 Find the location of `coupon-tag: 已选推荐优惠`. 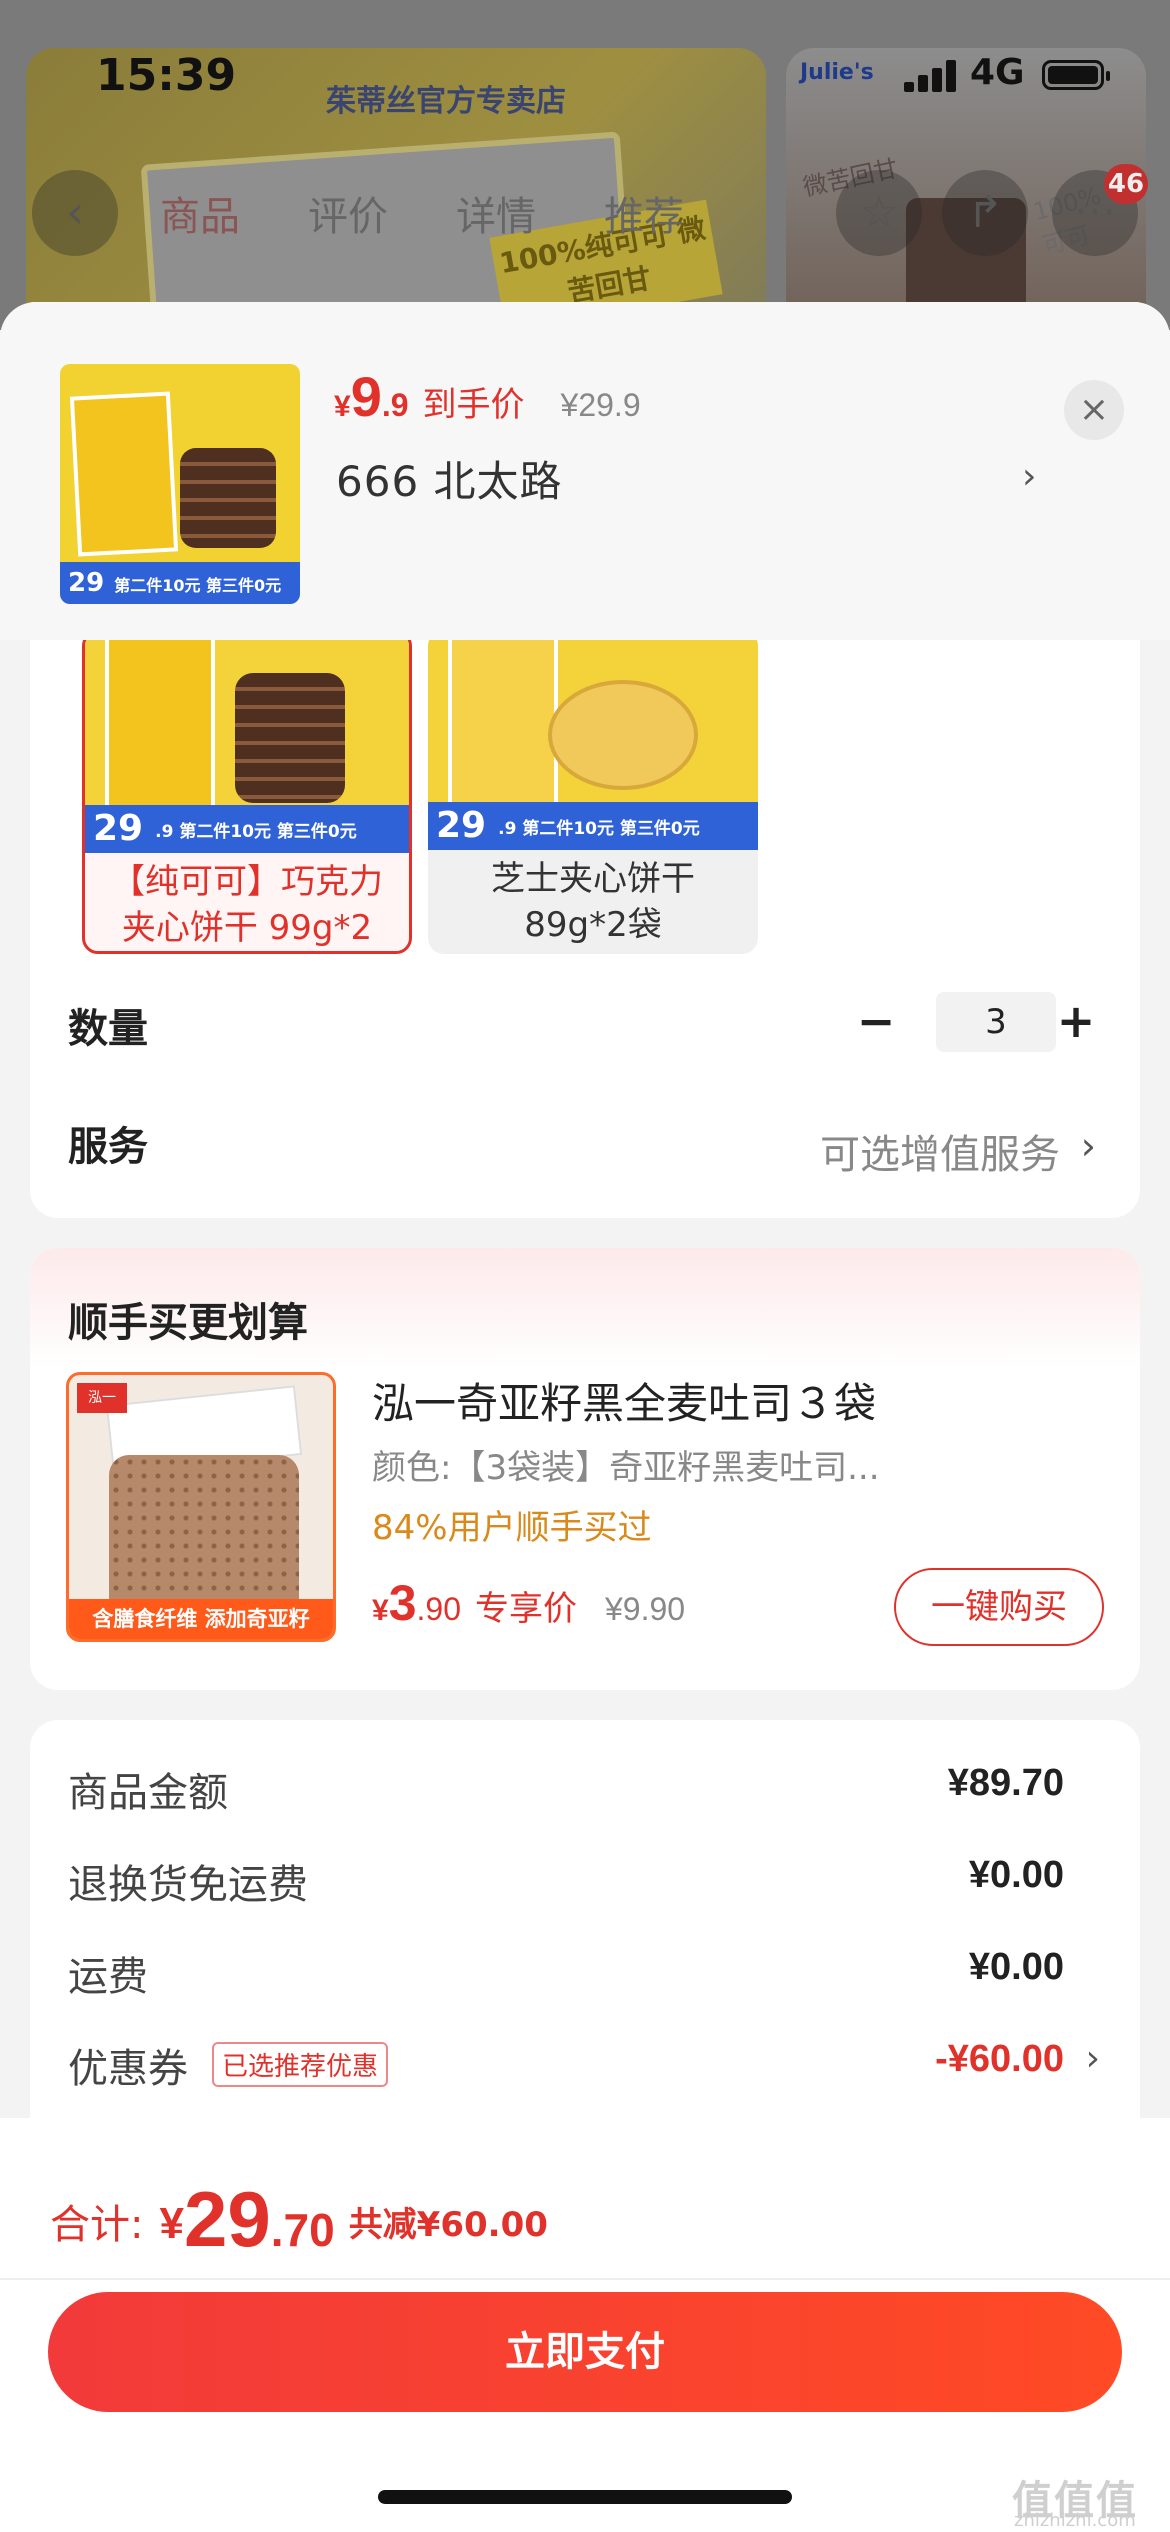

coupon-tag: 已选推荐优惠 is located at coordinates (300, 2064).